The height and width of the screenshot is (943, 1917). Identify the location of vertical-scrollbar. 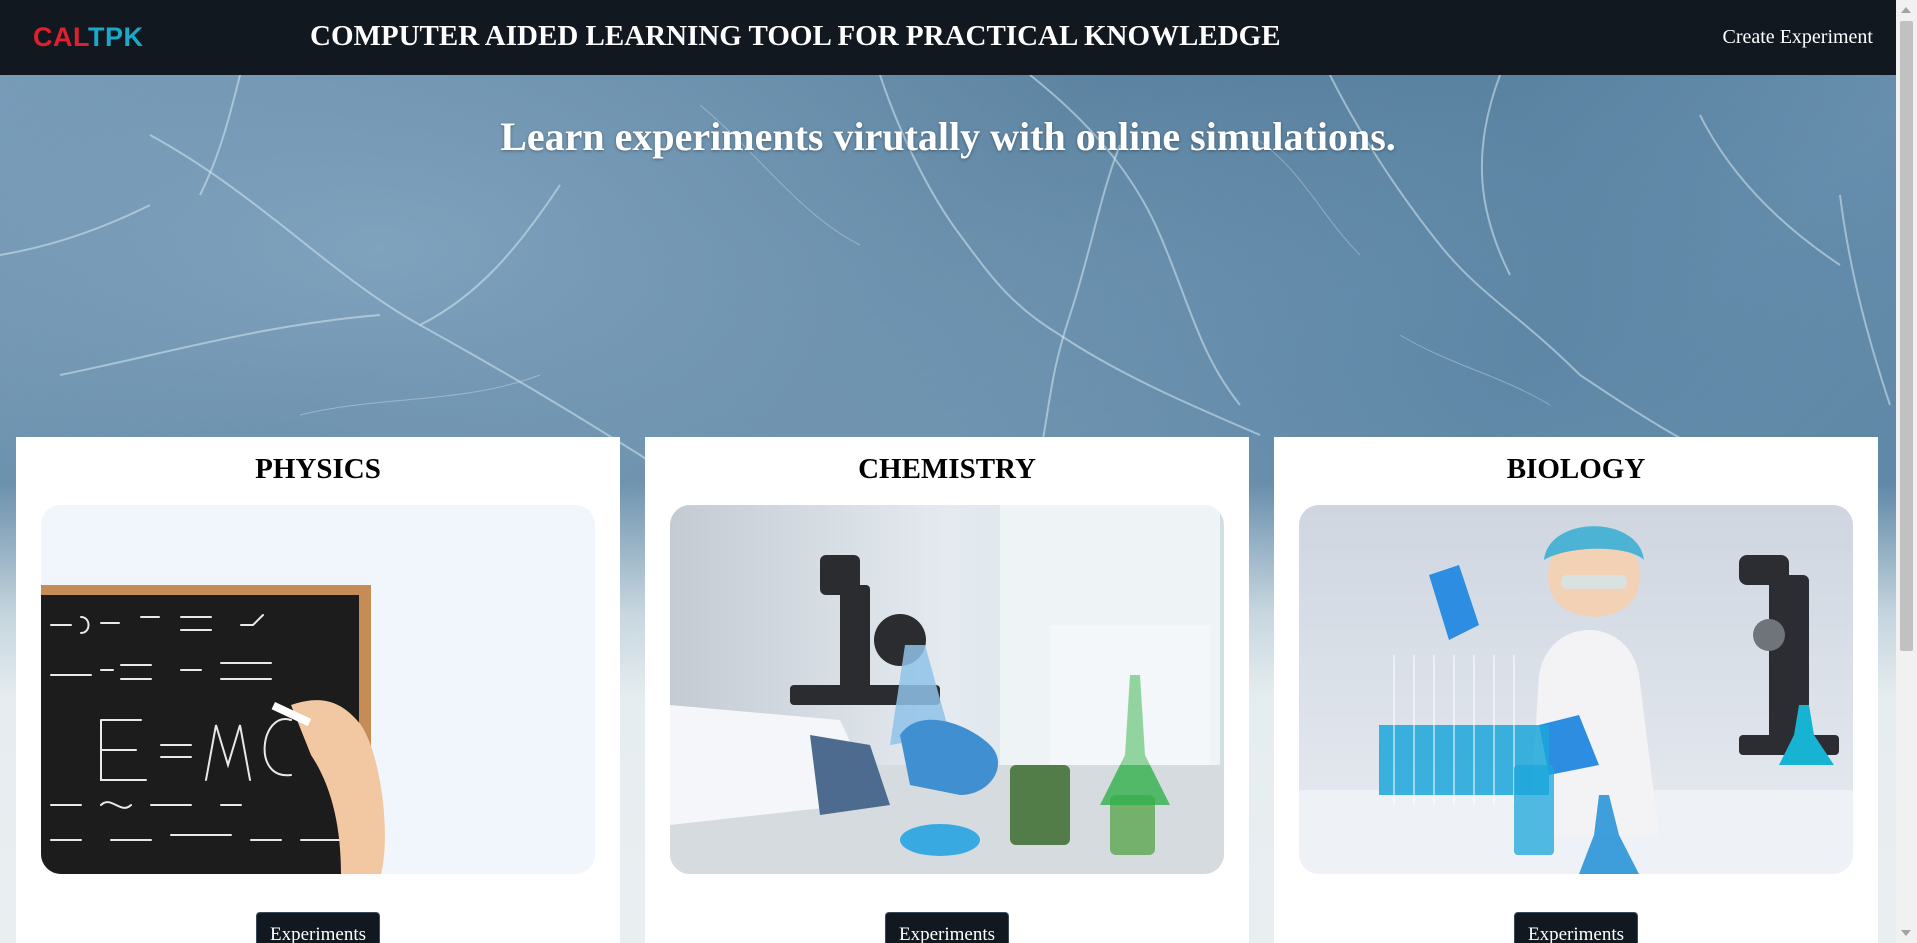
(1906, 471).